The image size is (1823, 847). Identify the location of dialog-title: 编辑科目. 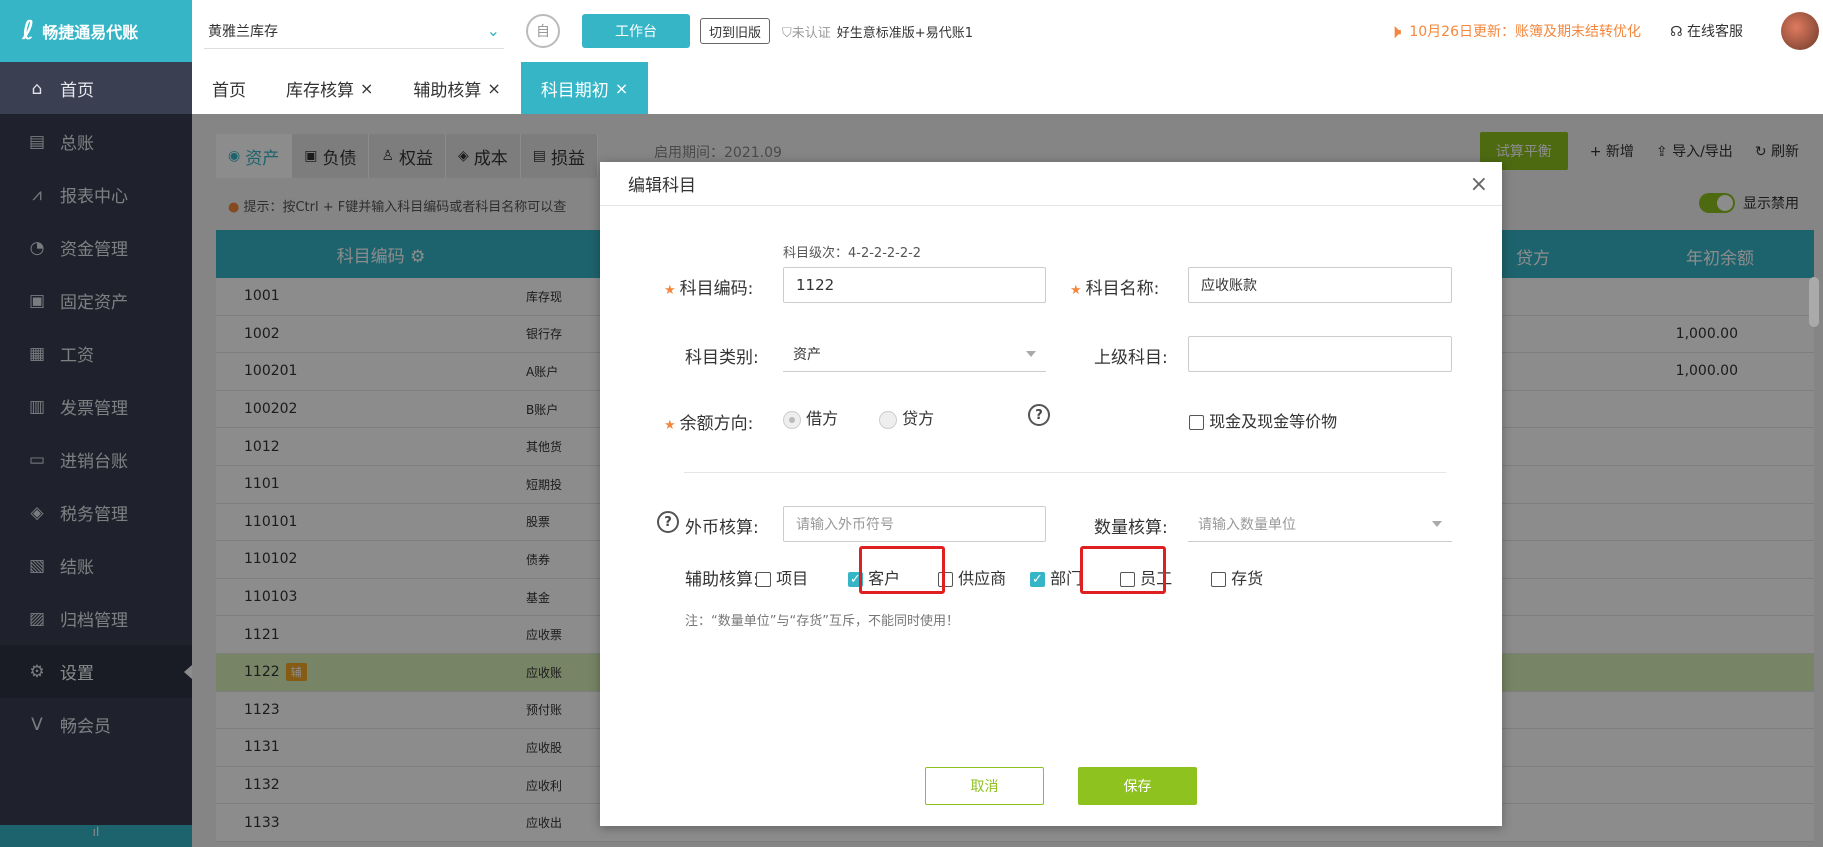
(1051, 184).